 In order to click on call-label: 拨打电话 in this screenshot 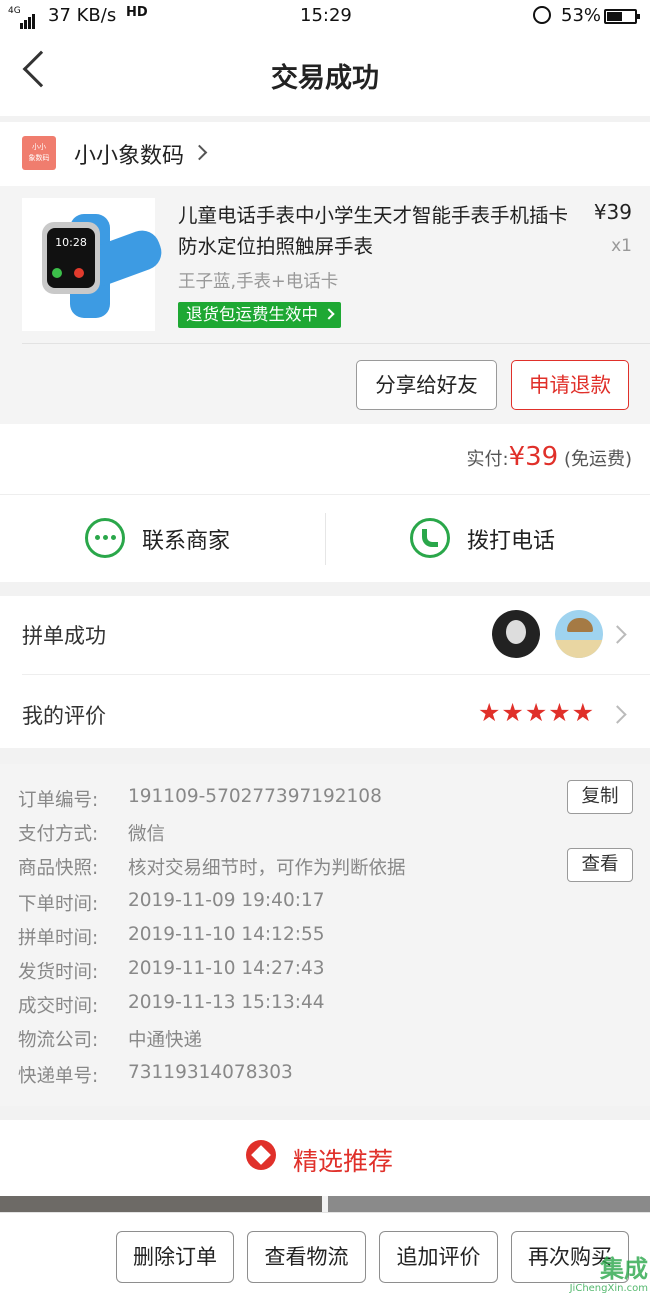, I will do `click(511, 539)`.